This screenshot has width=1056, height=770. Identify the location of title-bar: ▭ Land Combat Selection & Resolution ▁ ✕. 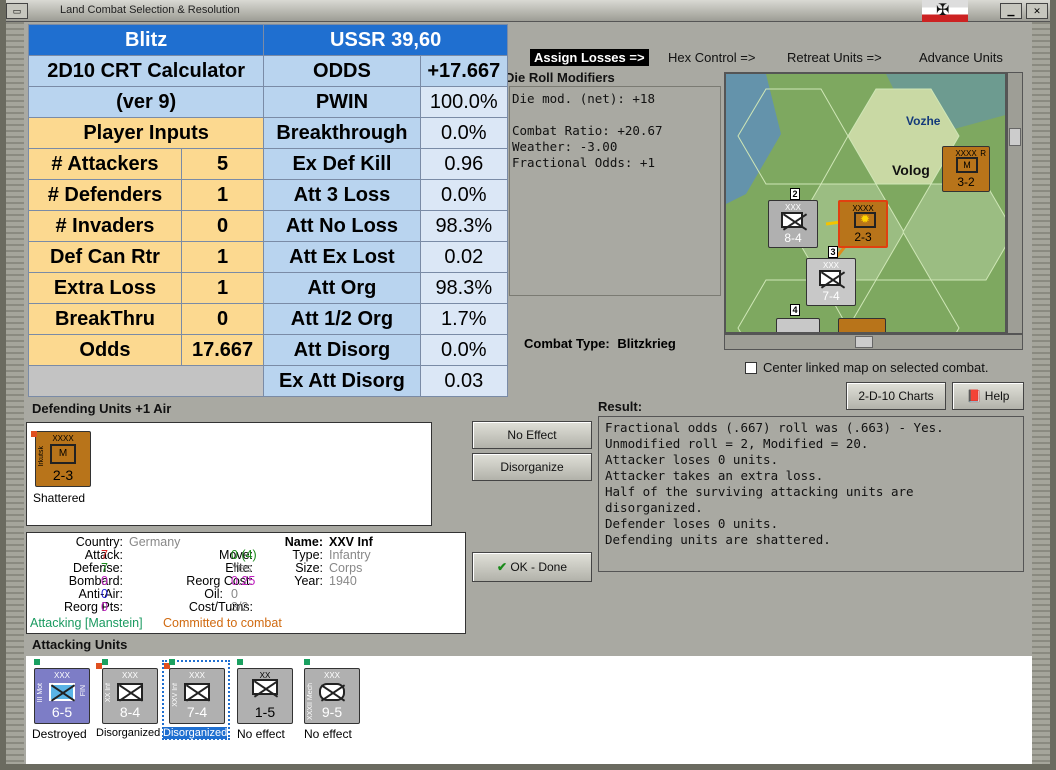
(528, 11).